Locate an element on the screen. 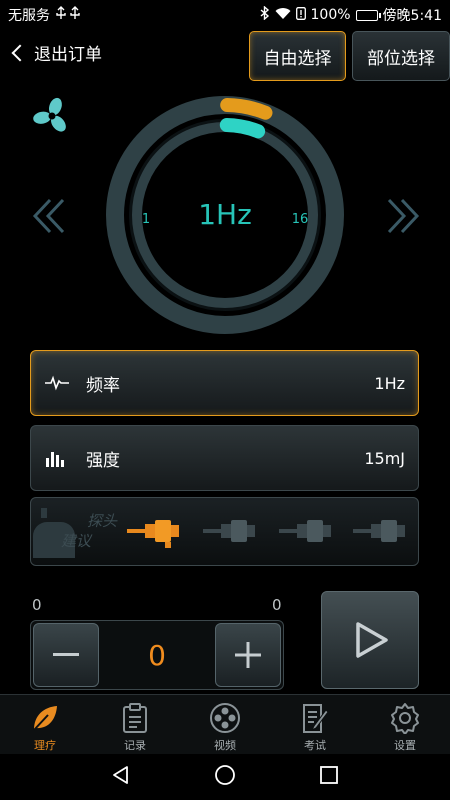 This screenshot has width=450, height=800. battery-icon is located at coordinates (368, 15).